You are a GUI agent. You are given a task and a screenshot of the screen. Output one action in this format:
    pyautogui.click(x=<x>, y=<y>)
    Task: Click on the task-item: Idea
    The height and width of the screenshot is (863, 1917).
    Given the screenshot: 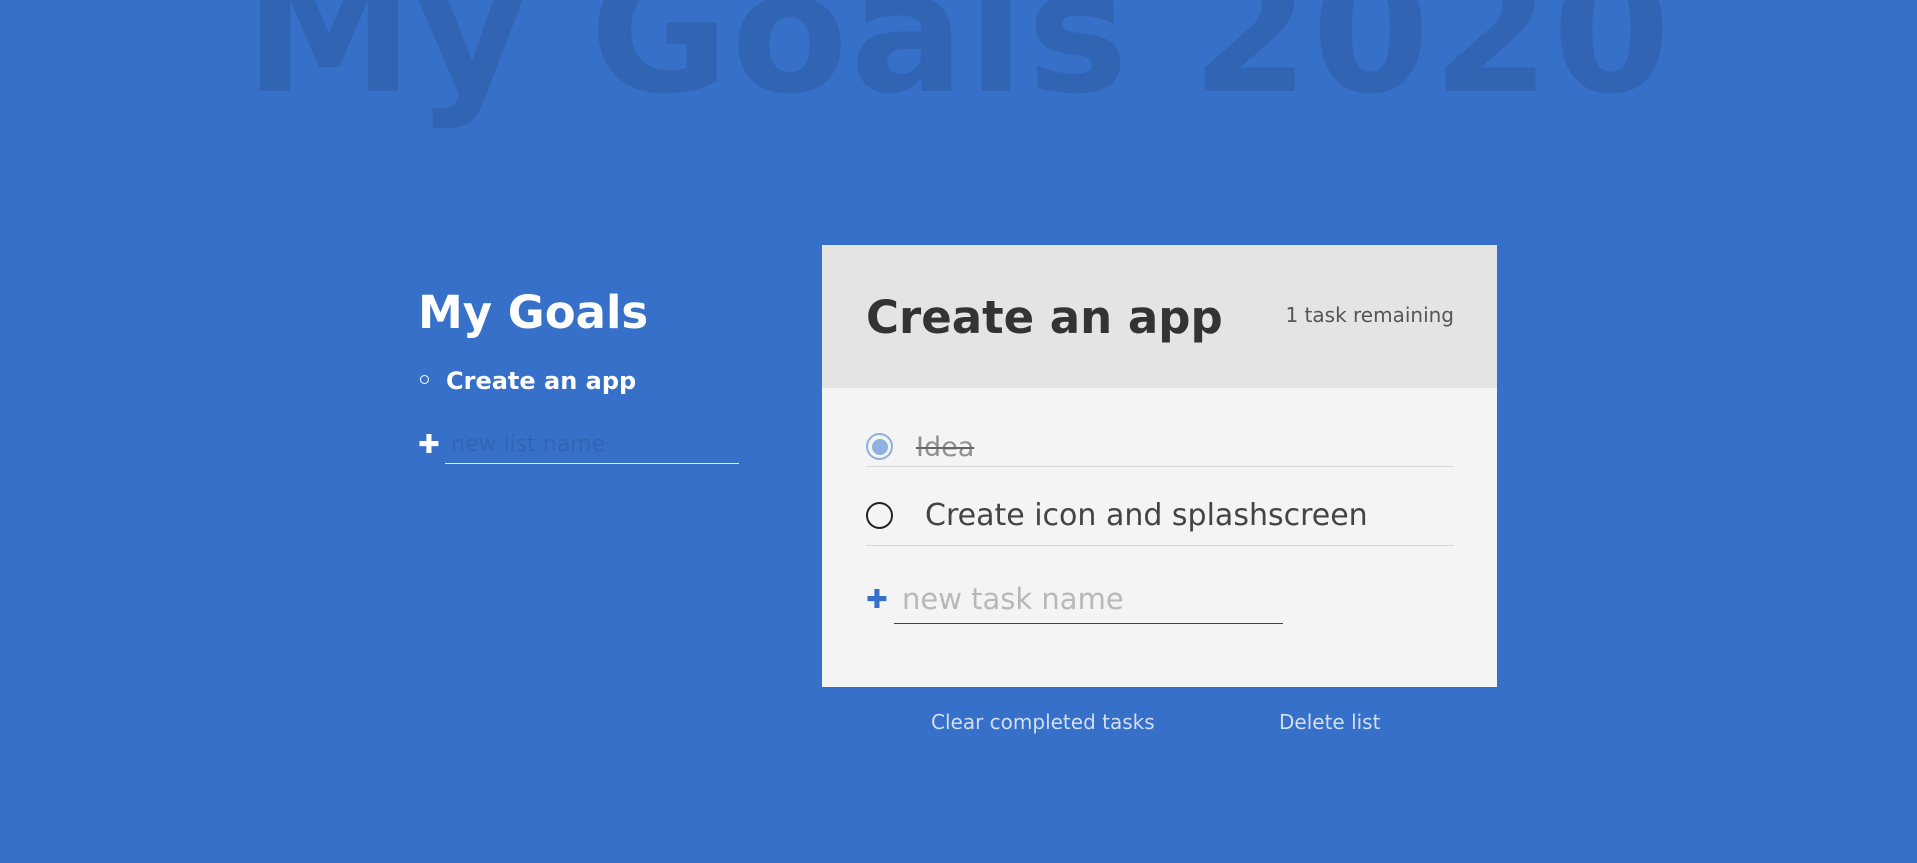 What is the action you would take?
    pyautogui.click(x=1160, y=427)
    